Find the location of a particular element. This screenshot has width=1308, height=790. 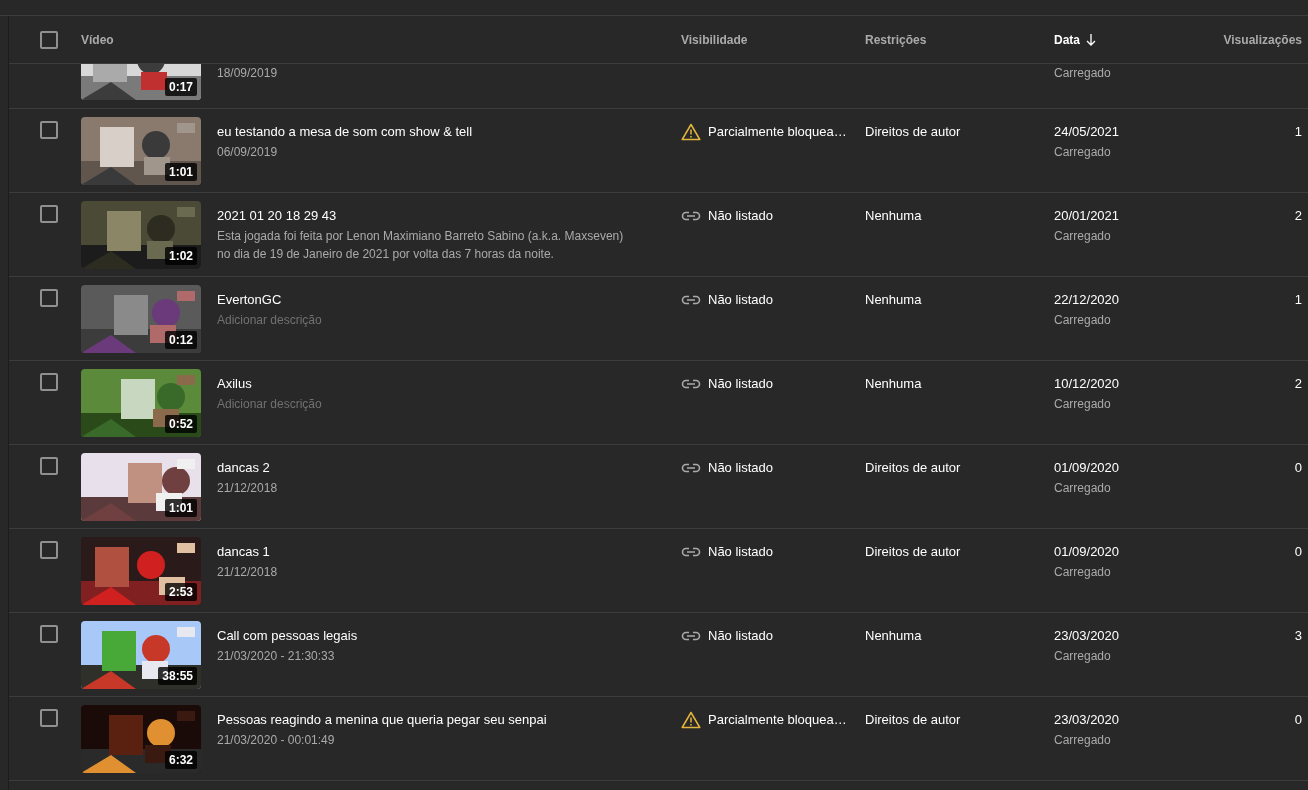

video-title: EvertonGC is located at coordinates (269, 300).